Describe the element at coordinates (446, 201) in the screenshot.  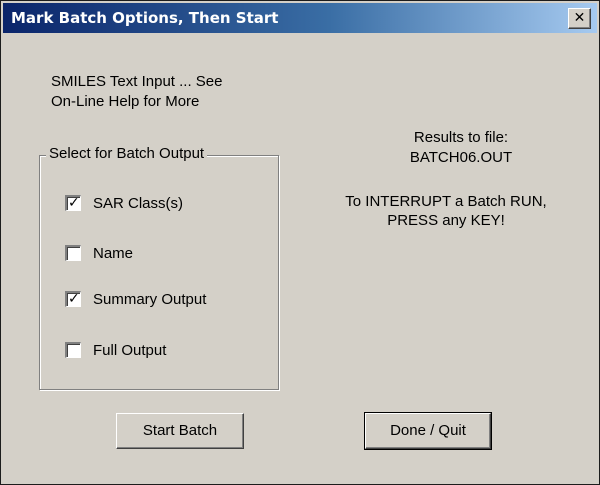
I see `interrupt-text-line1: To INTERRUPT a Batch RUN,` at that location.